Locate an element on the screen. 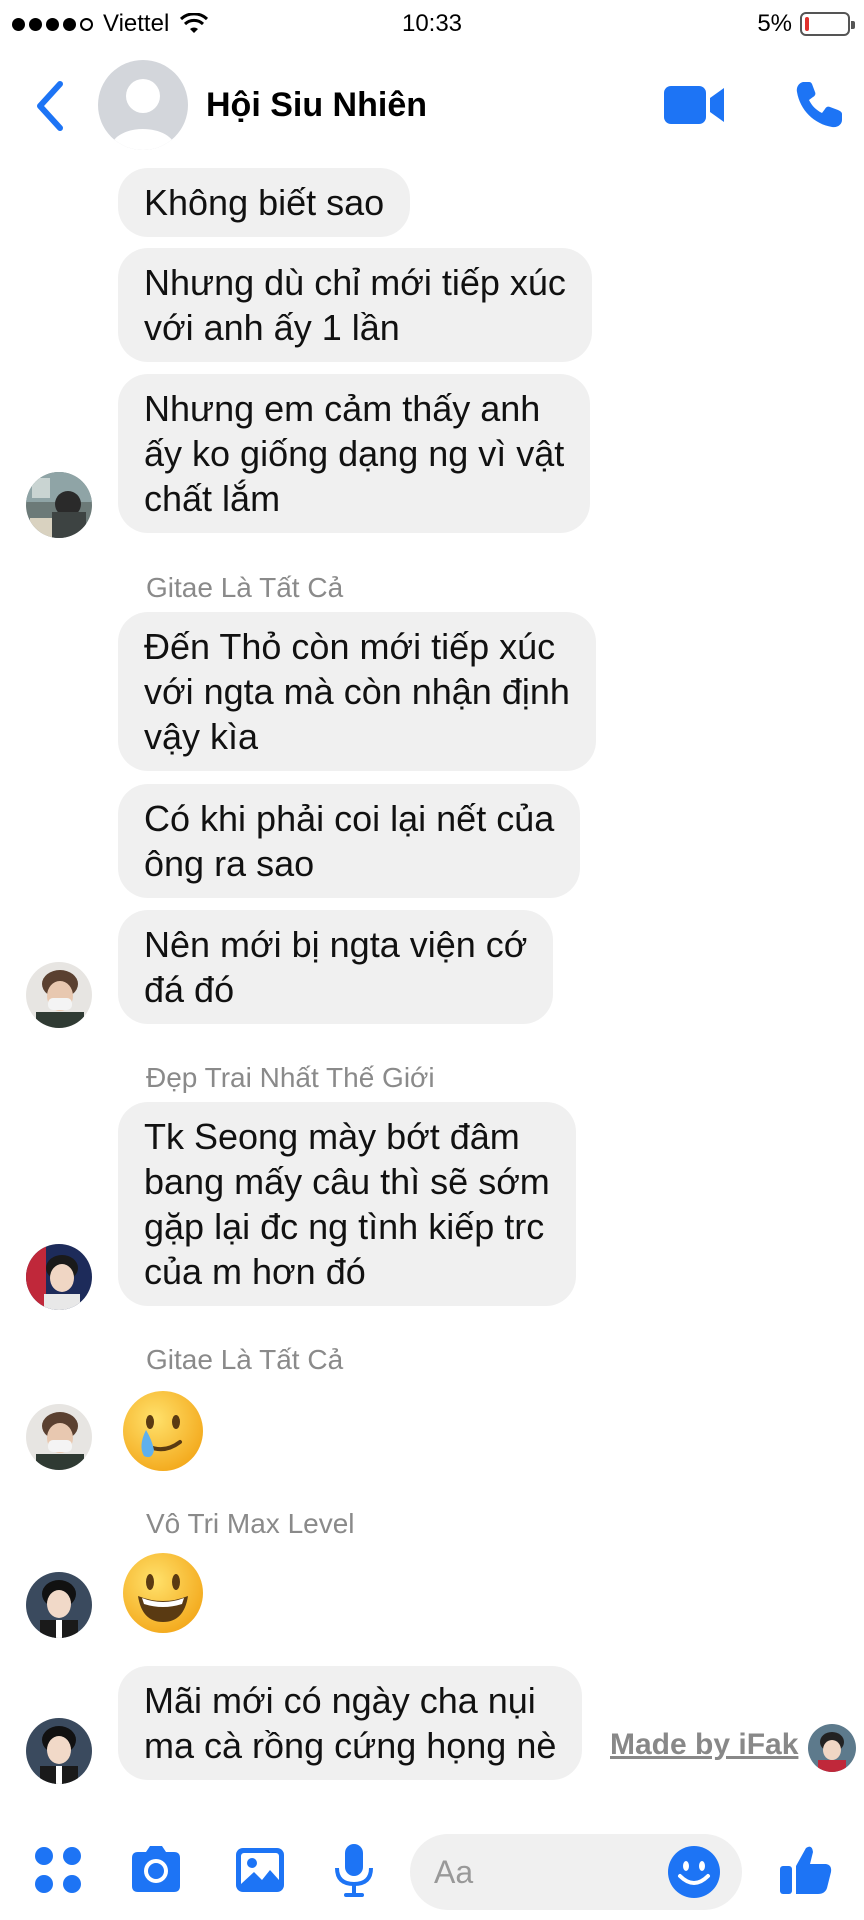  sender-name: Đẹp Trai Nhất Thế Giới is located at coordinates (290, 1077).